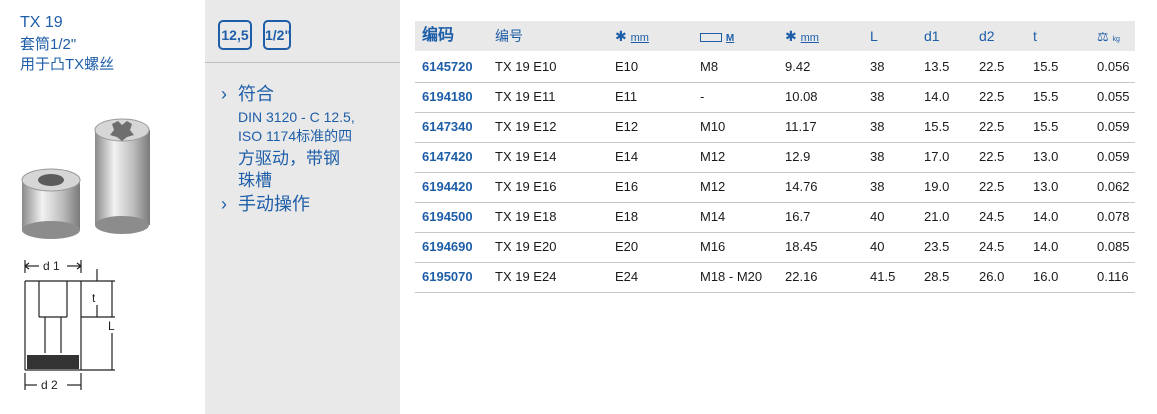 This screenshot has width=1157, height=414. What do you see at coordinates (85, 178) in the screenshot?
I see `socket-photo` at bounding box center [85, 178].